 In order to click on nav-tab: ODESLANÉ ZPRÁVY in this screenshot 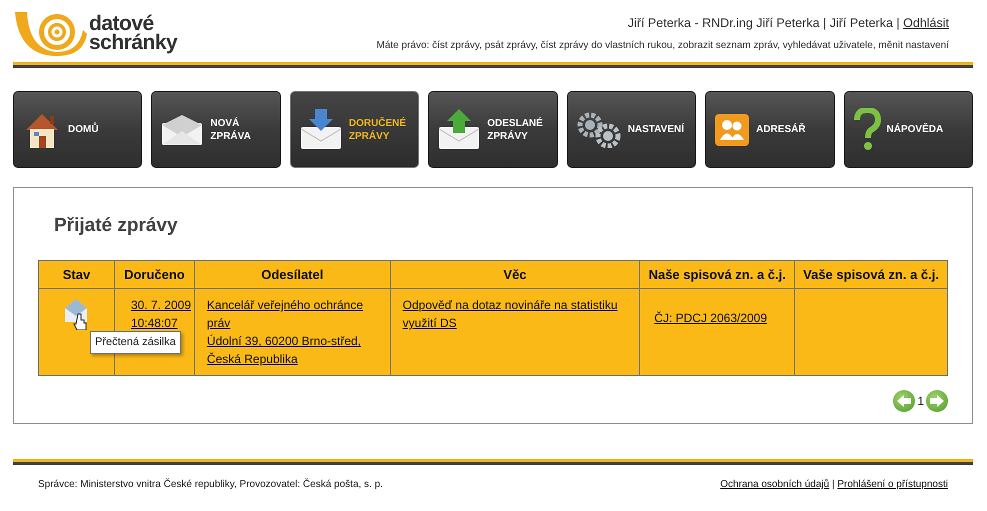, I will do `click(493, 129)`.